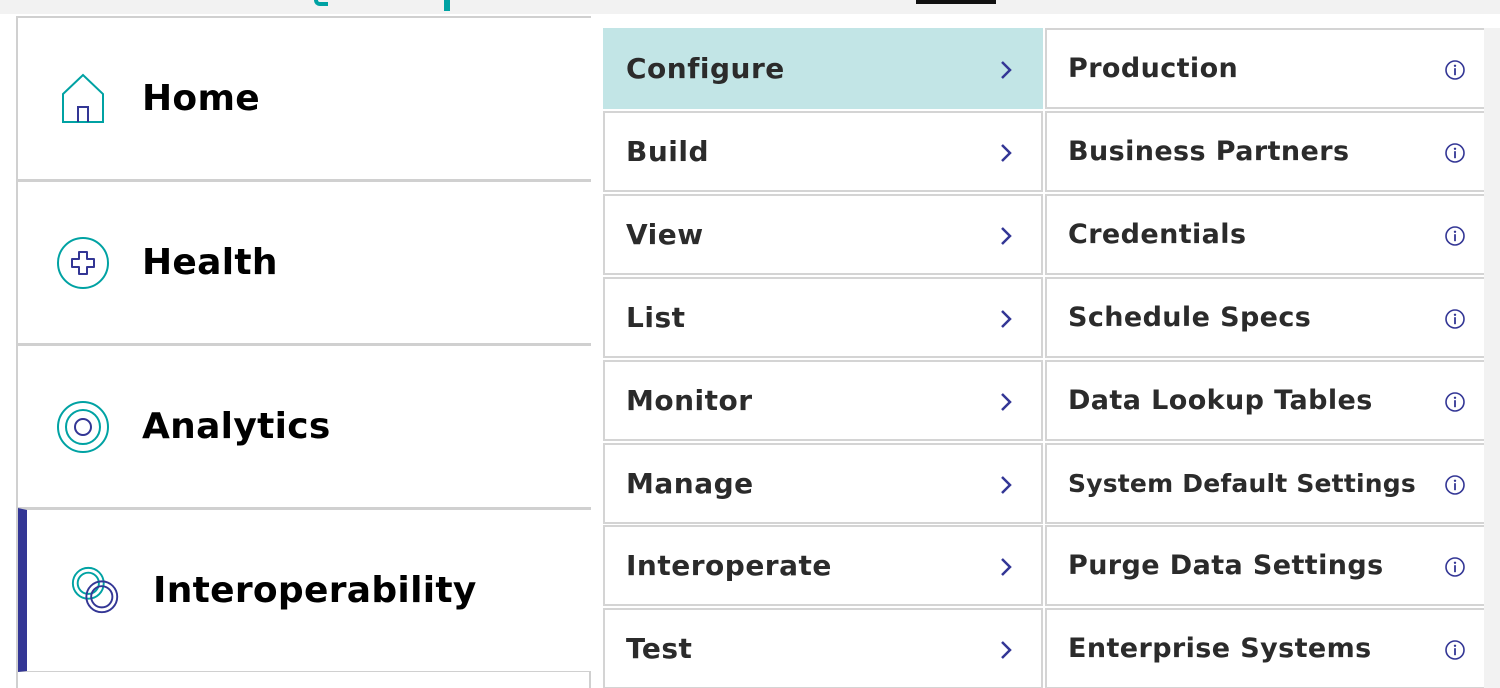 This screenshot has height=688, width=1500. What do you see at coordinates (83, 427) in the screenshot?
I see `analytics-target-icon` at bounding box center [83, 427].